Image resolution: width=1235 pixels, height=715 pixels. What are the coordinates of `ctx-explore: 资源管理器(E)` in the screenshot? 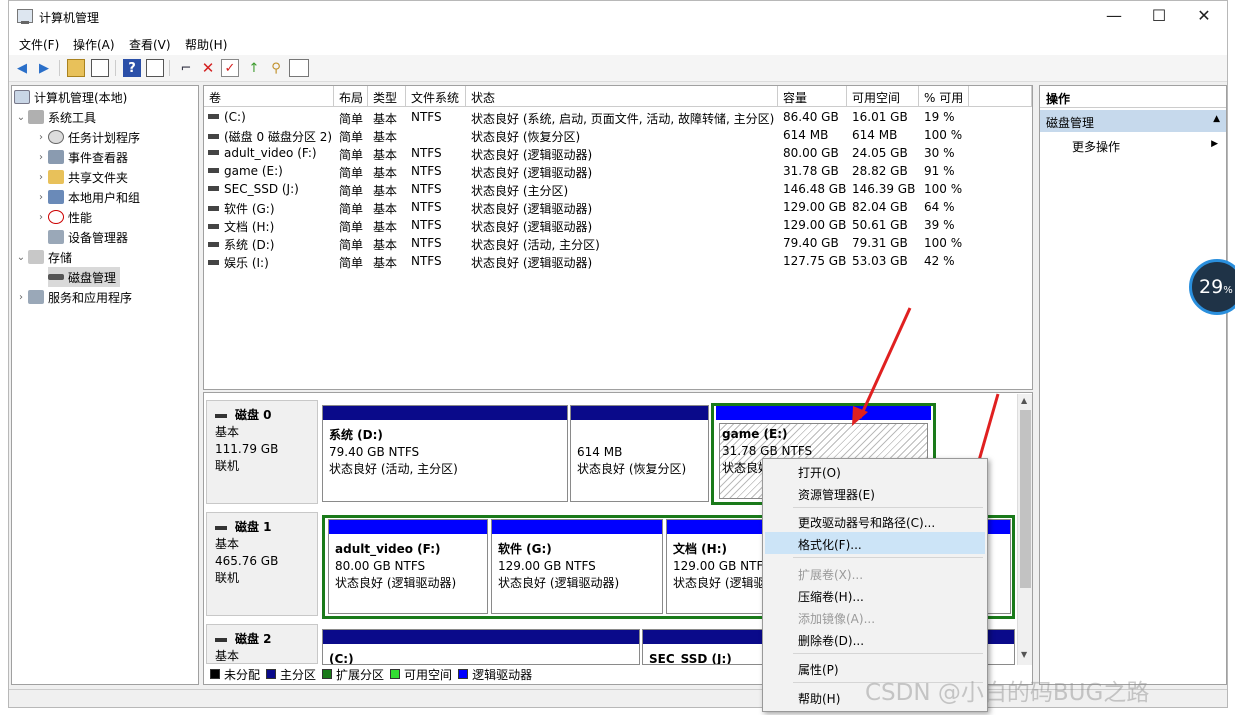 It's located at (875, 493).